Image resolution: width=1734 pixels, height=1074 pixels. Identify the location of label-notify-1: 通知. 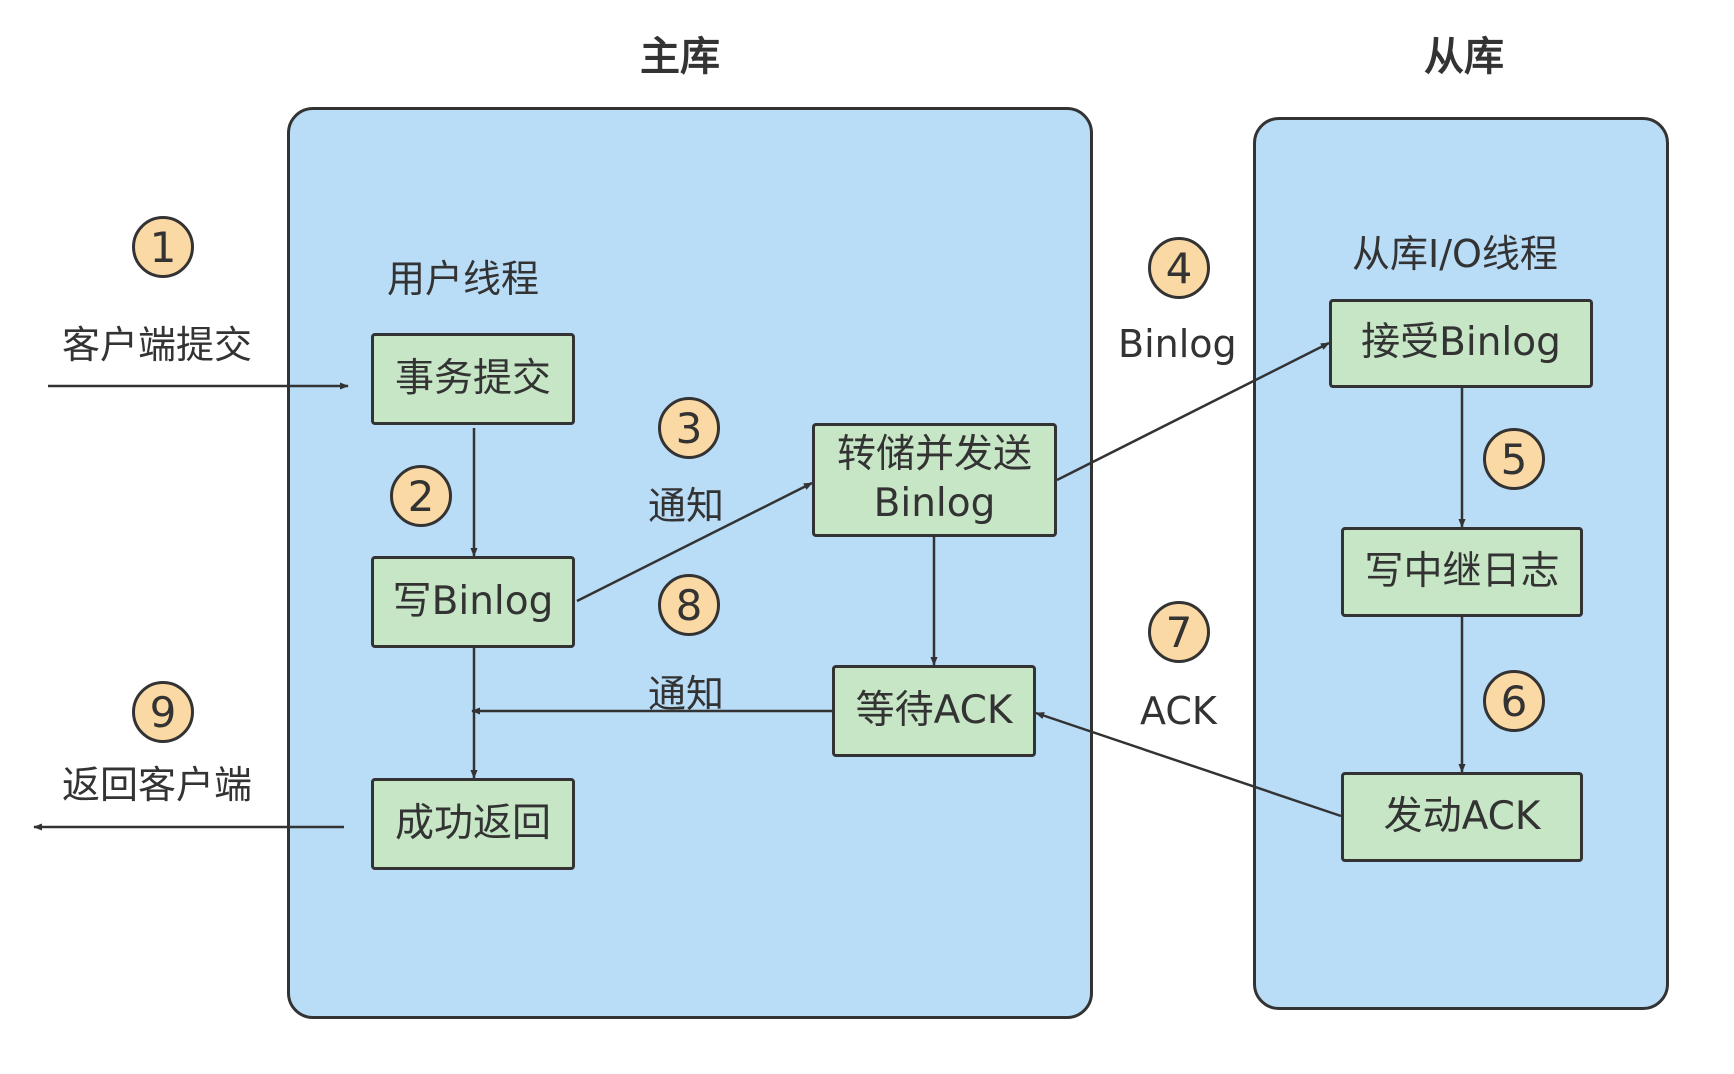
(686, 506).